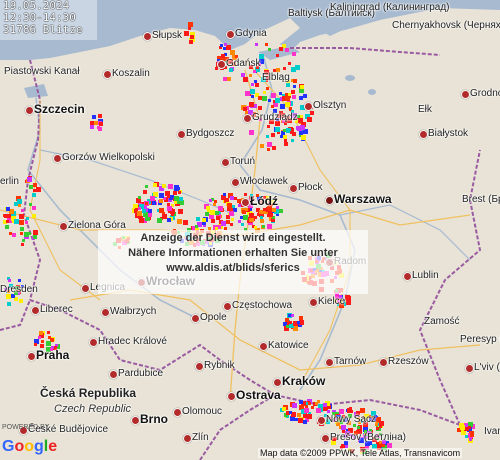 The width and height of the screenshot is (500, 460). I want to click on city-label: Włocławek, so click(264, 181).